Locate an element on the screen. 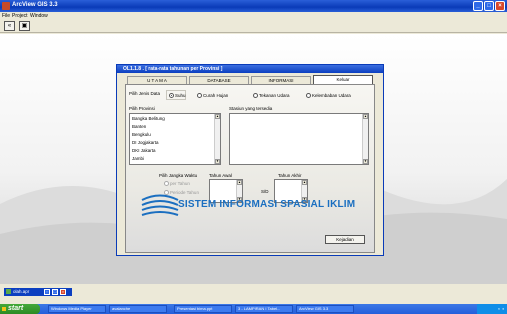 The image size is (507, 314). back-icon: « is located at coordinates (9, 26).